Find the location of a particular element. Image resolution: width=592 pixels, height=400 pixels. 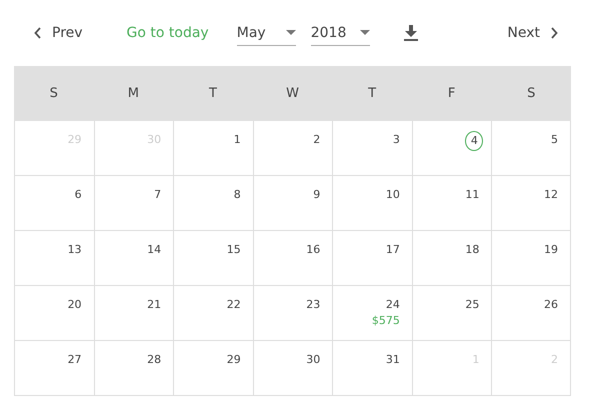

month-select: May is located at coordinates (266, 33).